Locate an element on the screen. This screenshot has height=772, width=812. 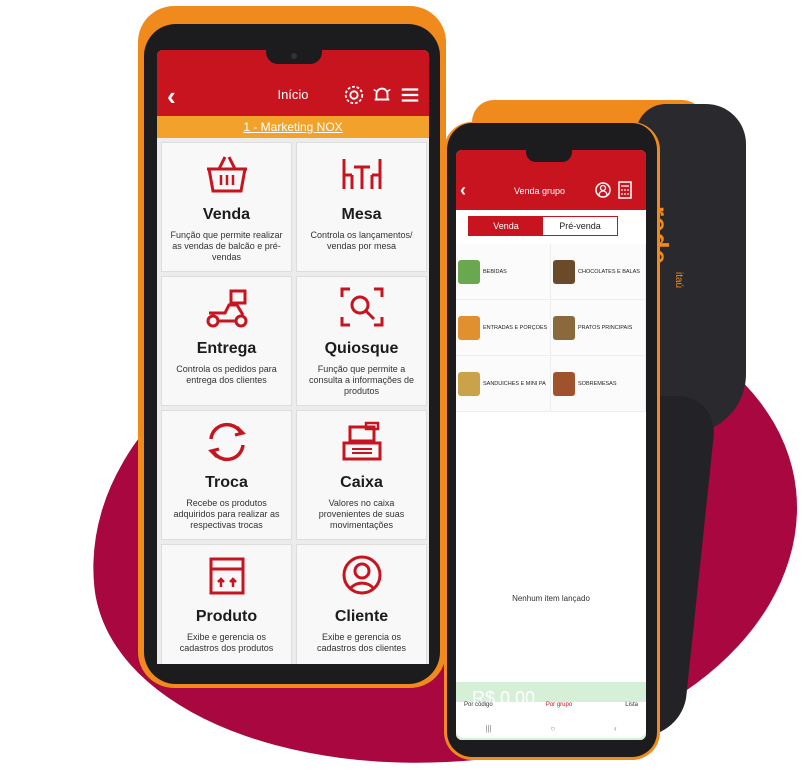
tile-name: Quiosque is located at coordinates (361, 348).